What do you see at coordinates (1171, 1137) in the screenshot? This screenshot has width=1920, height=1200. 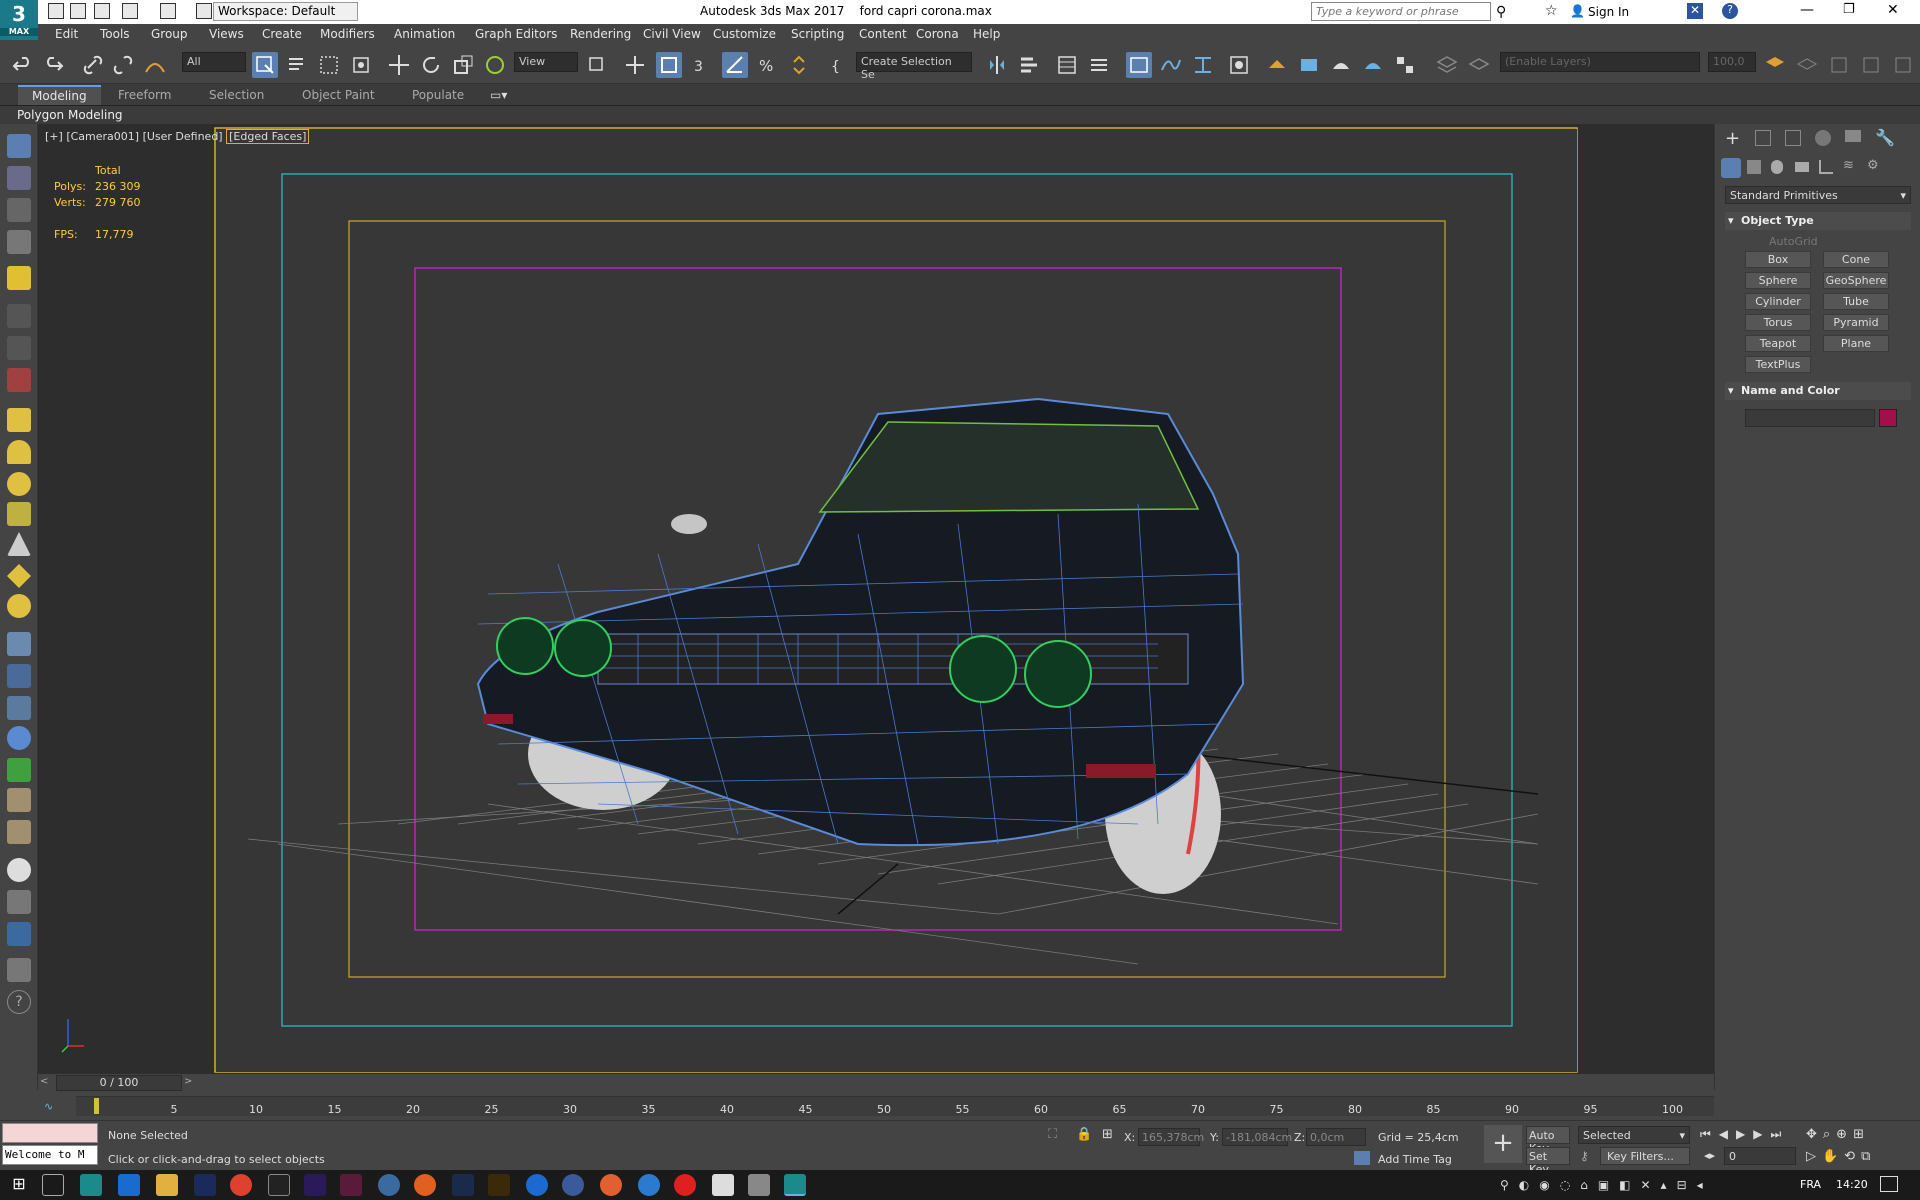 I see `x-coordinate-field: 165,378cm` at bounding box center [1171, 1137].